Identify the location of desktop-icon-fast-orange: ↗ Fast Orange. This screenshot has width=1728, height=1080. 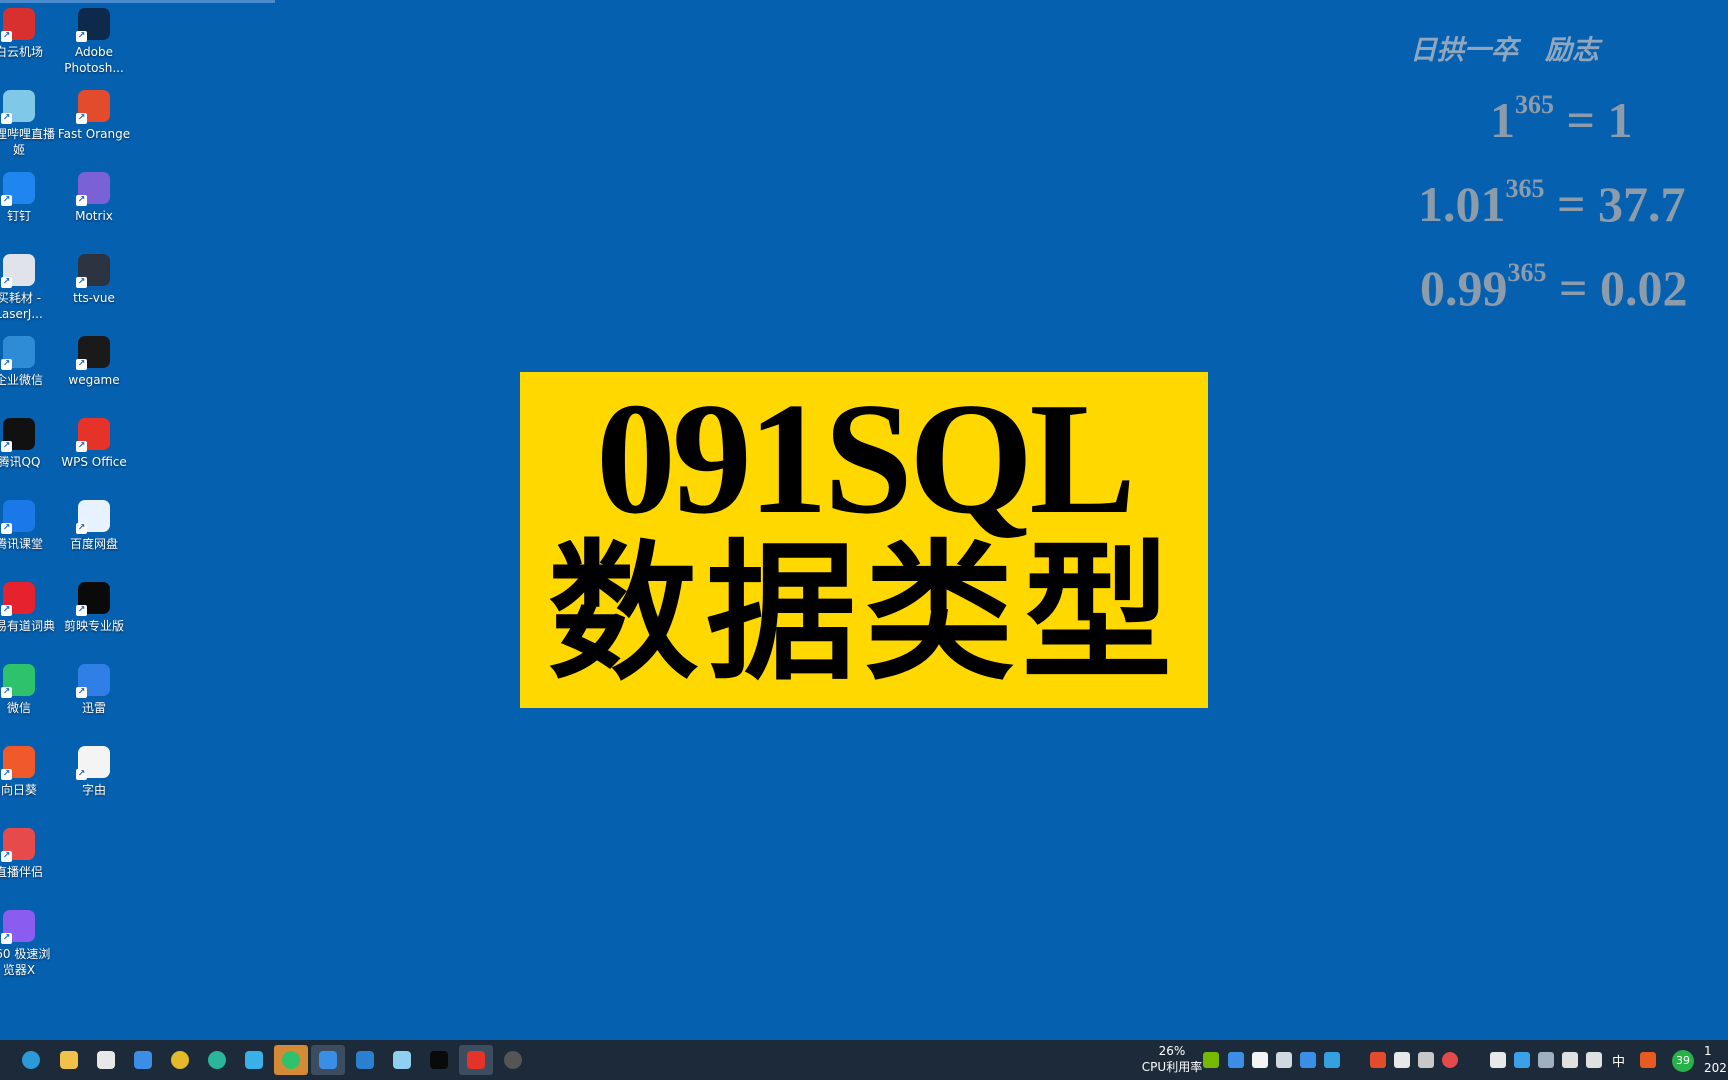
(94, 123).